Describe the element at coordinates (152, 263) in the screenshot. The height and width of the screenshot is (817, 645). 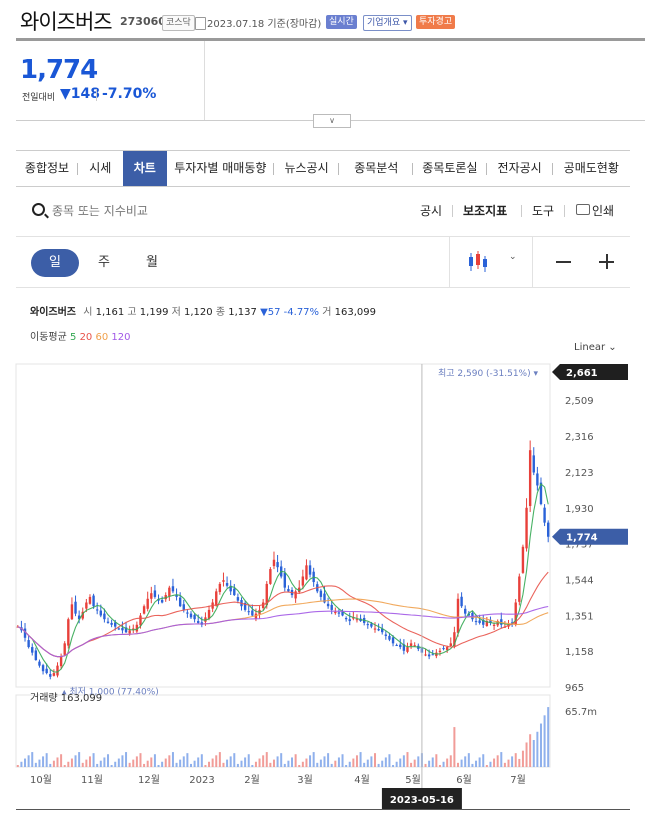
I see `period-month-button: 월` at that location.